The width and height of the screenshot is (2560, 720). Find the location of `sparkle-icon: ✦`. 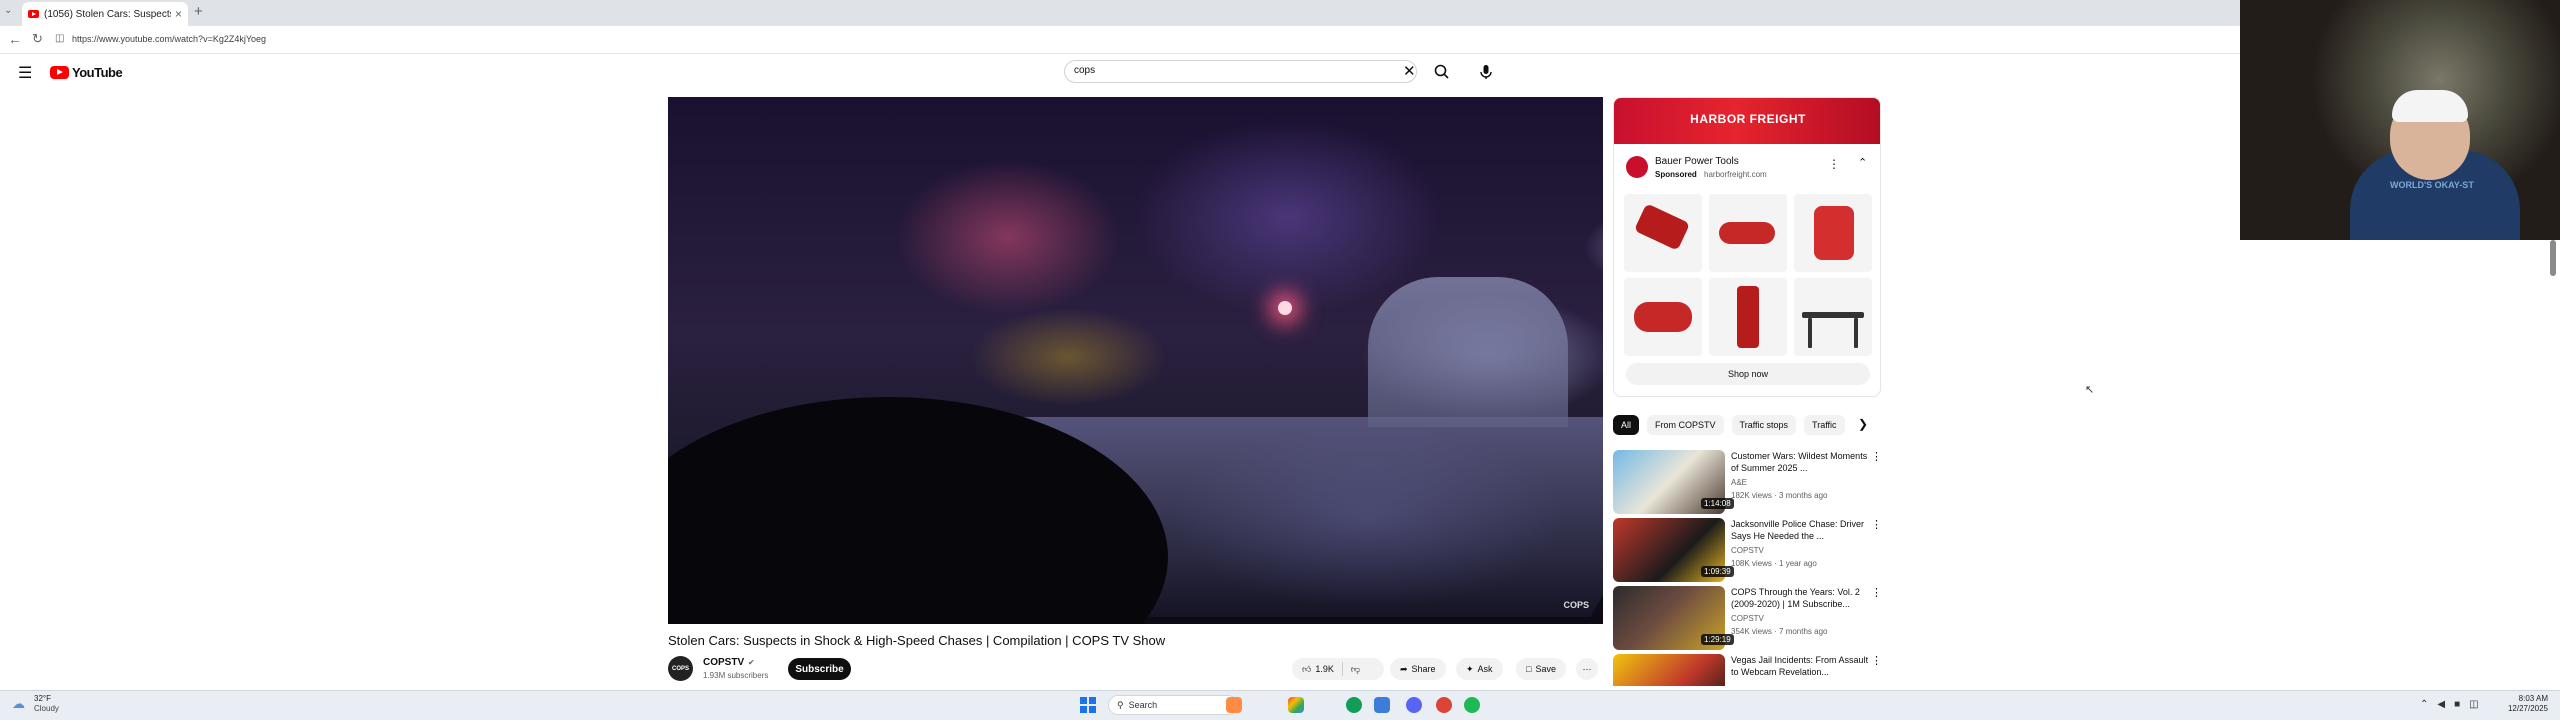

sparkle-icon: ✦ is located at coordinates (1470, 668).